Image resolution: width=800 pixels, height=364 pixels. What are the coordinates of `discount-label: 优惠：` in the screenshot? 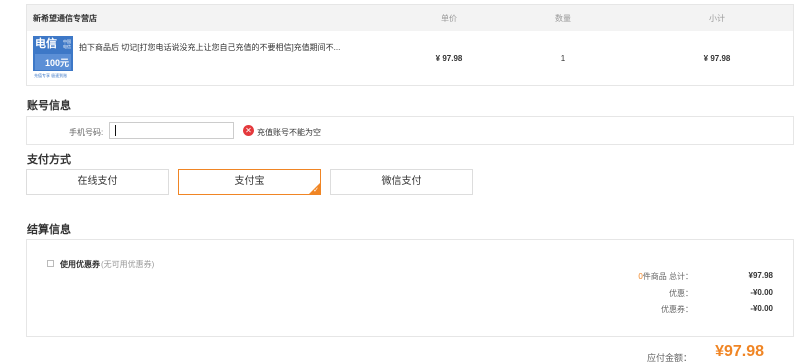 It's located at (681, 293).